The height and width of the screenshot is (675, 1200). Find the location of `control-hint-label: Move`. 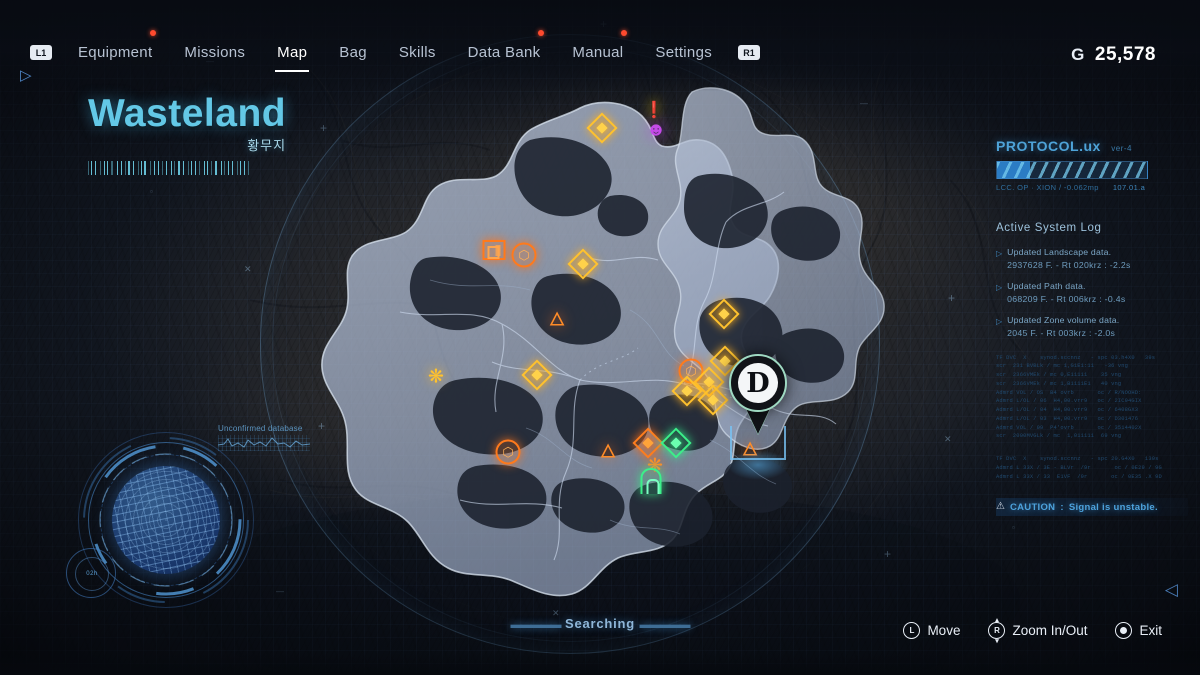

control-hint-label: Move is located at coordinates (944, 630).